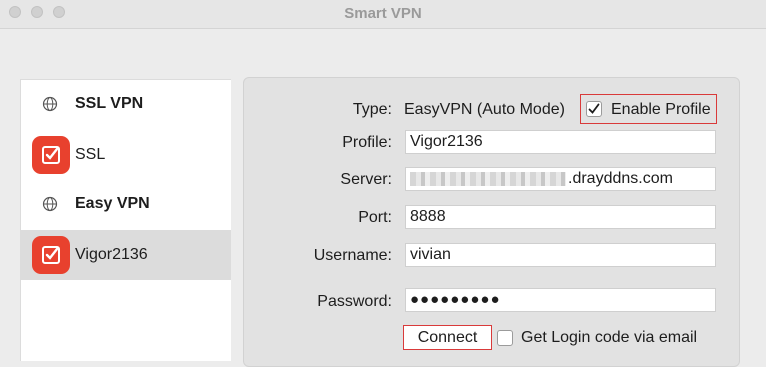 This screenshot has width=766, height=367. I want to click on sidebar-item-label: Vigor2136, so click(111, 254).